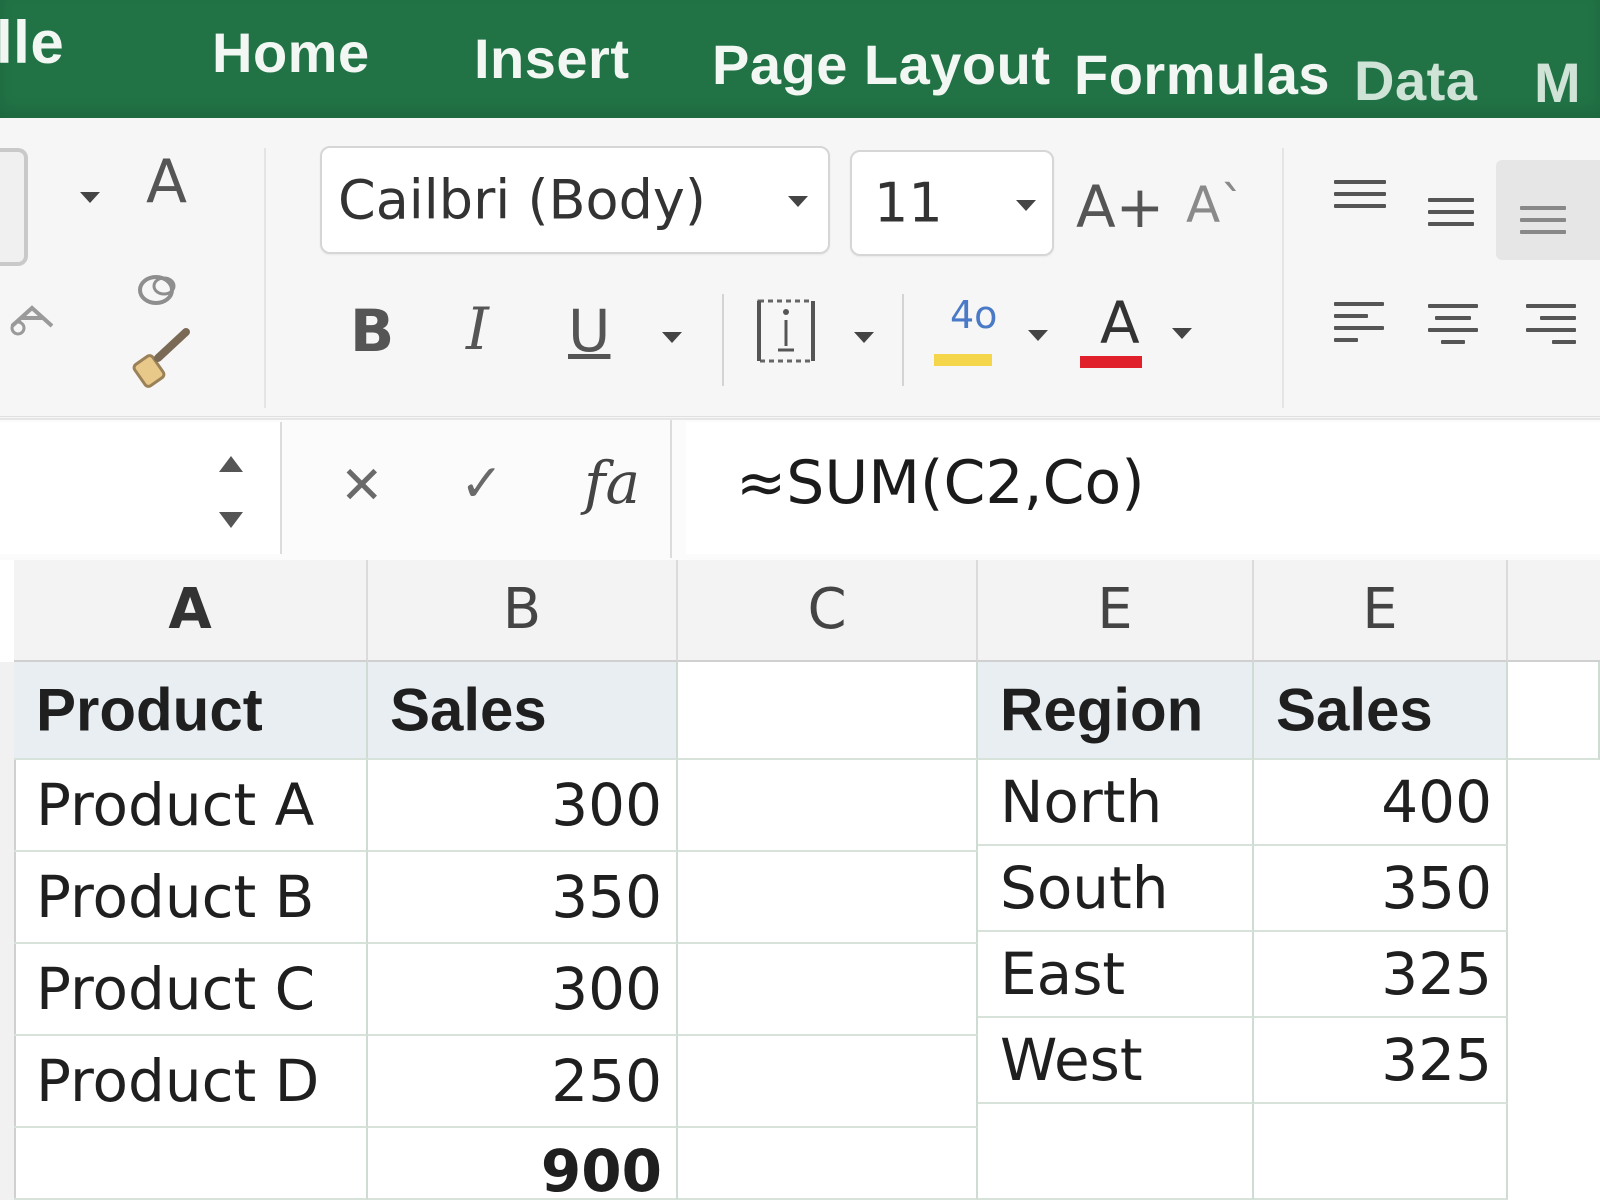  Describe the element at coordinates (908, 203) in the screenshot. I see `font-size-value: 11` at that location.